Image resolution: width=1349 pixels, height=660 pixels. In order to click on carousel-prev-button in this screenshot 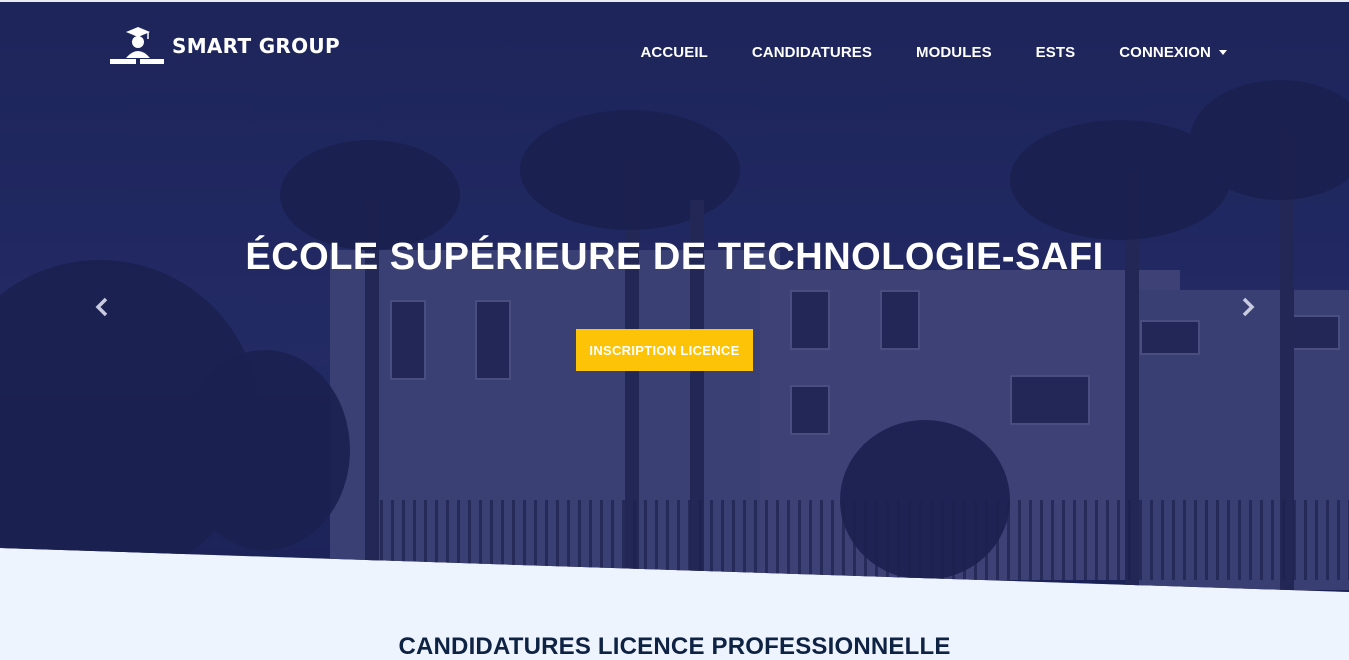, I will do `click(102, 307)`.